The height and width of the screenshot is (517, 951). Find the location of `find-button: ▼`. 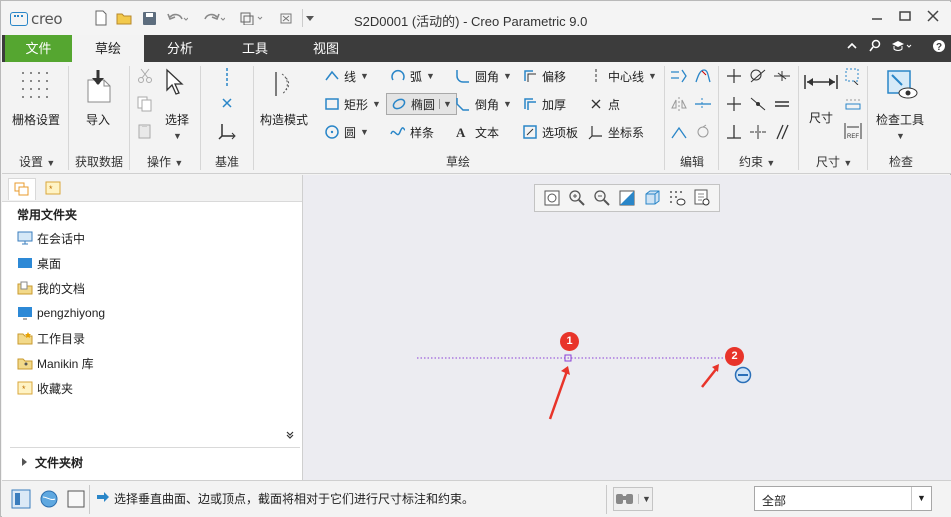

find-button: ▼ is located at coordinates (633, 499).